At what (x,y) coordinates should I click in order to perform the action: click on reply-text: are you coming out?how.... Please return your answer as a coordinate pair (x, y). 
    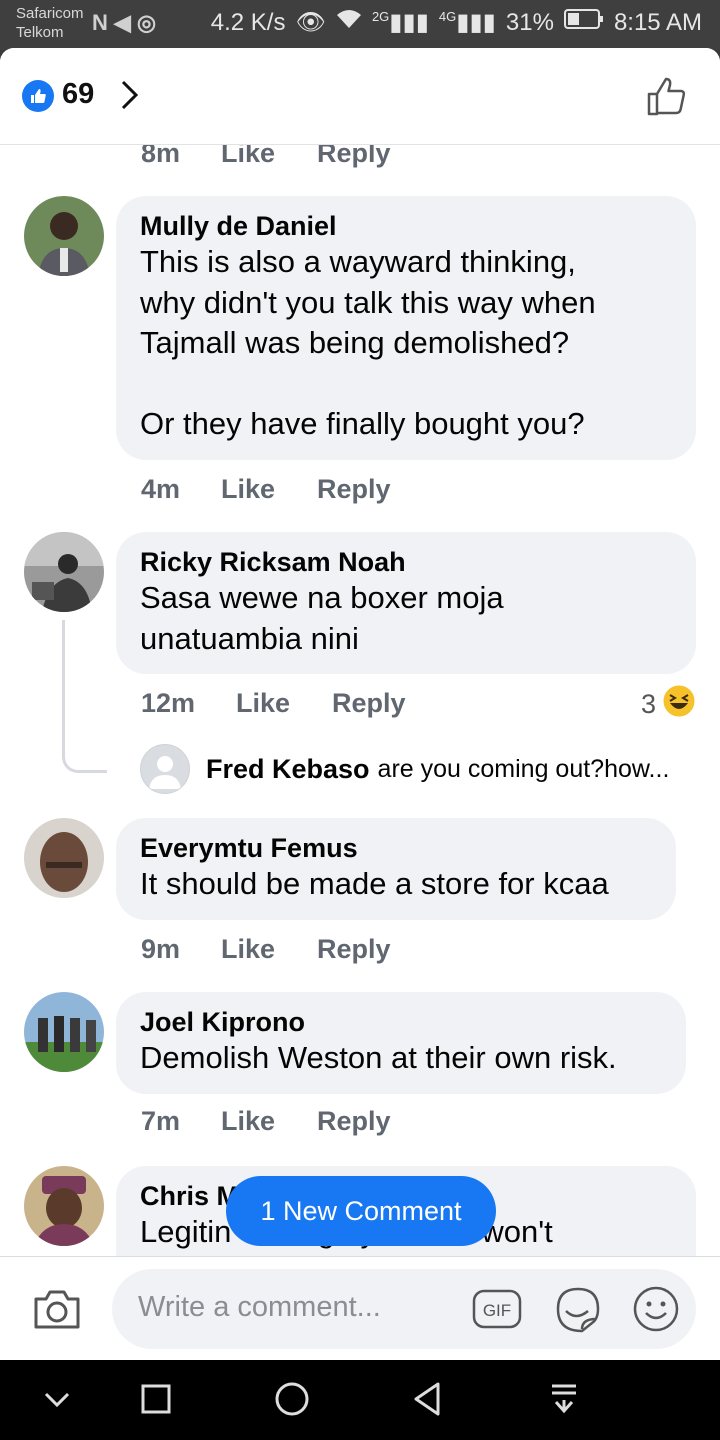
    Looking at the image, I should click on (523, 768).